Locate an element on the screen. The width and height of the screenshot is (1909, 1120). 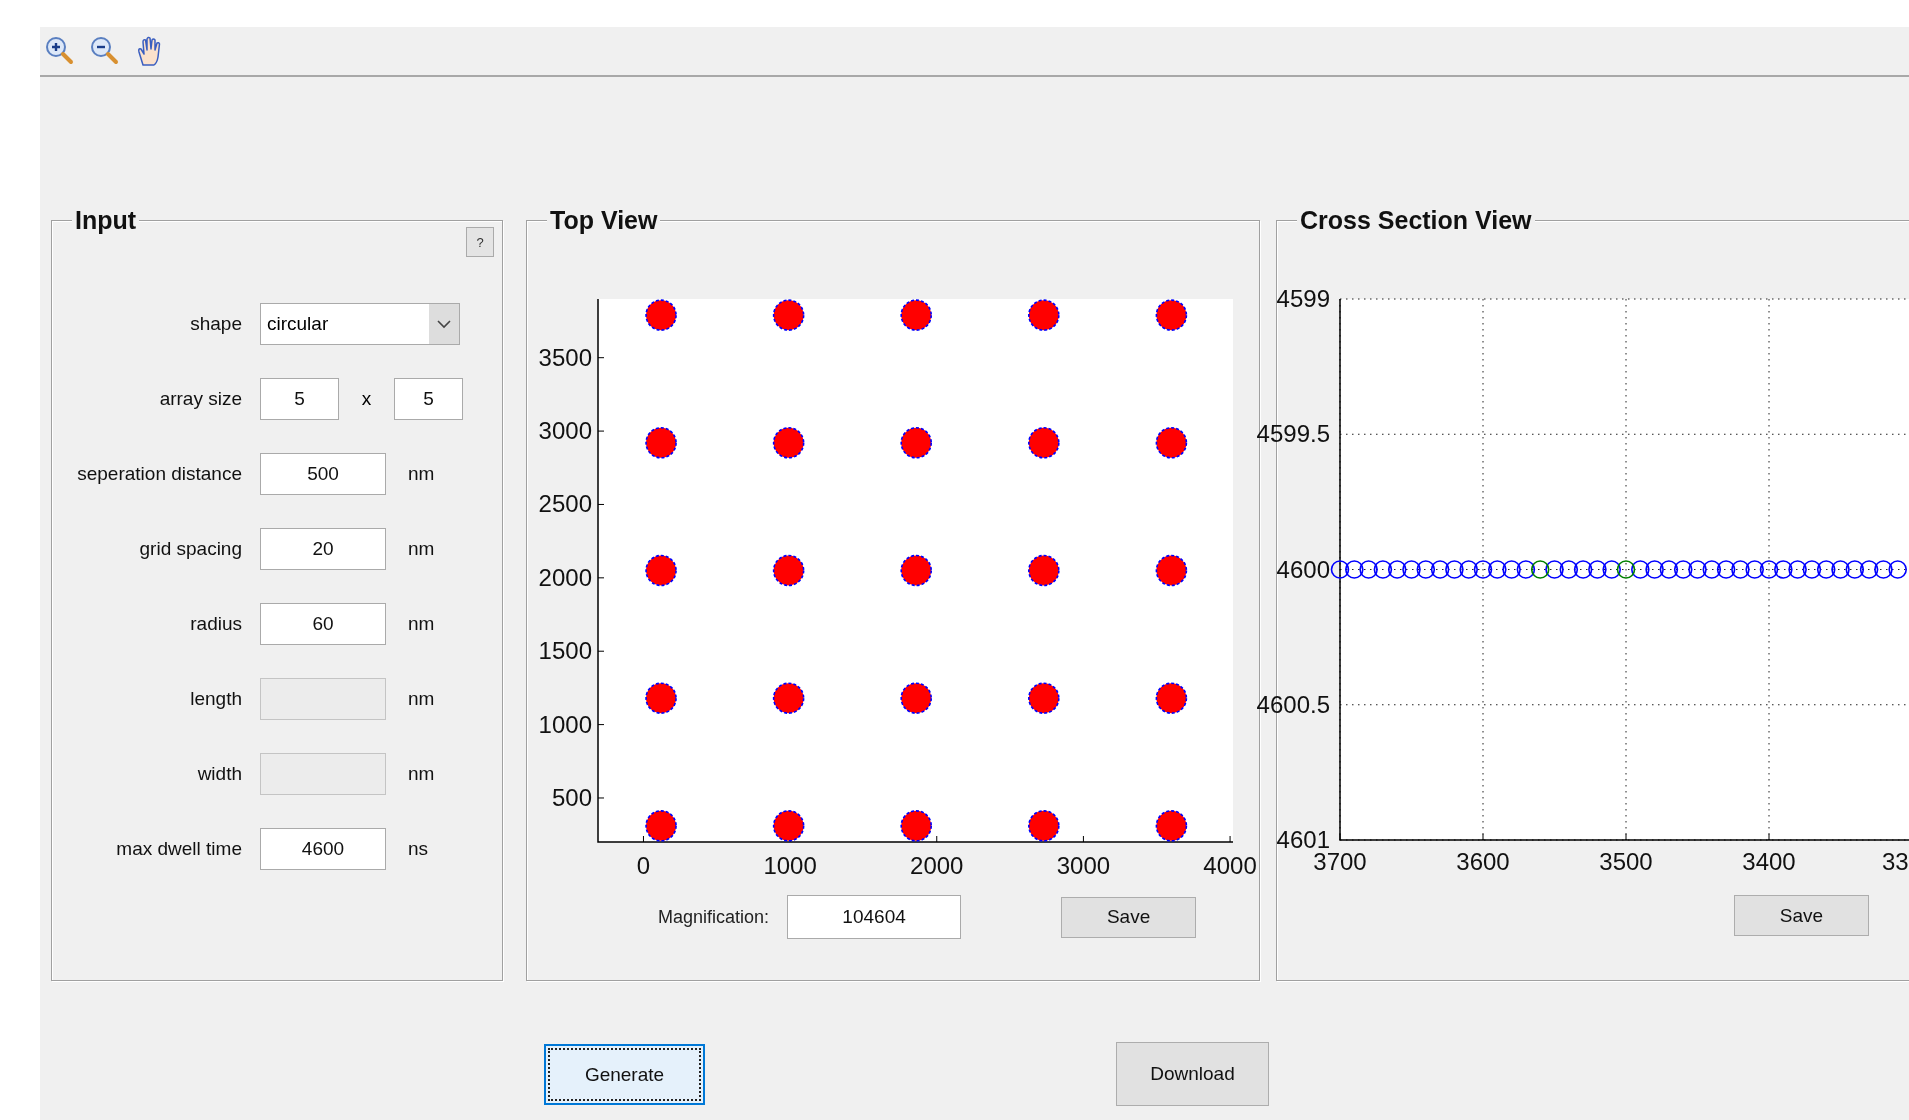
tick-label: 500 is located at coordinates (571, 797).